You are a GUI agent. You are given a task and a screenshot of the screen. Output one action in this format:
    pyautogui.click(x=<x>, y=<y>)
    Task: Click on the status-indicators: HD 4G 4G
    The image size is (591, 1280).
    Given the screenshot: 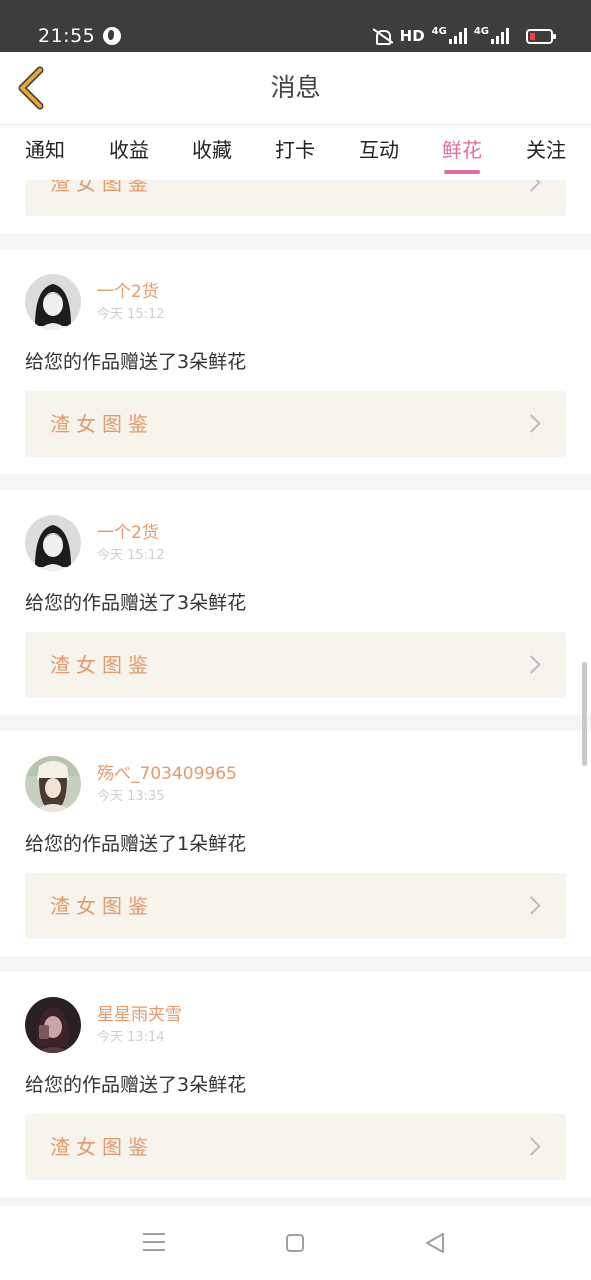 What is the action you would take?
    pyautogui.click(x=463, y=36)
    